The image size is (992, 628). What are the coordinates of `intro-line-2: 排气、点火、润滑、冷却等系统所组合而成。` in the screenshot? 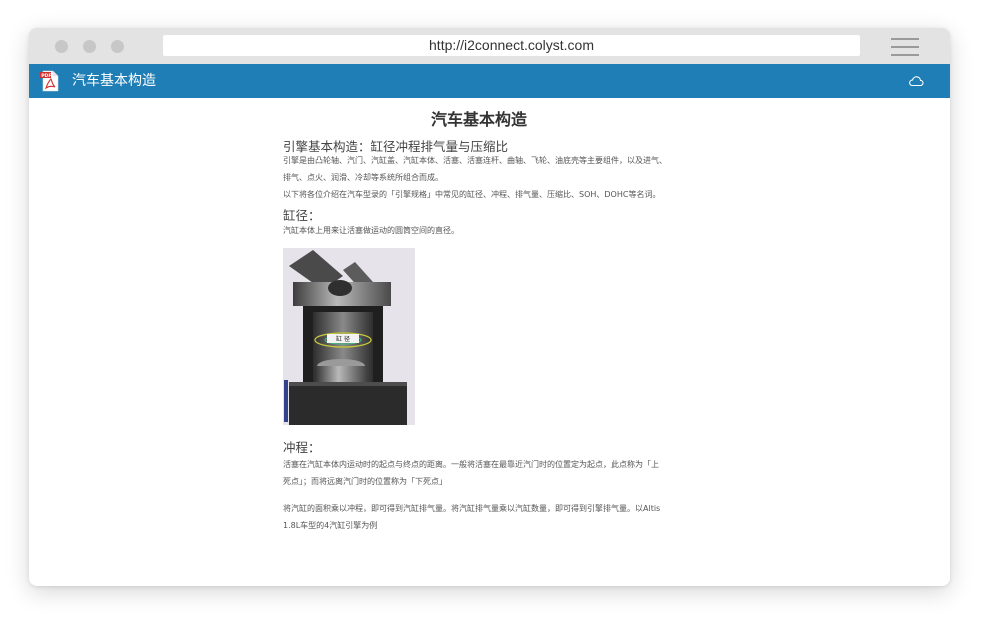 It's located at (363, 177).